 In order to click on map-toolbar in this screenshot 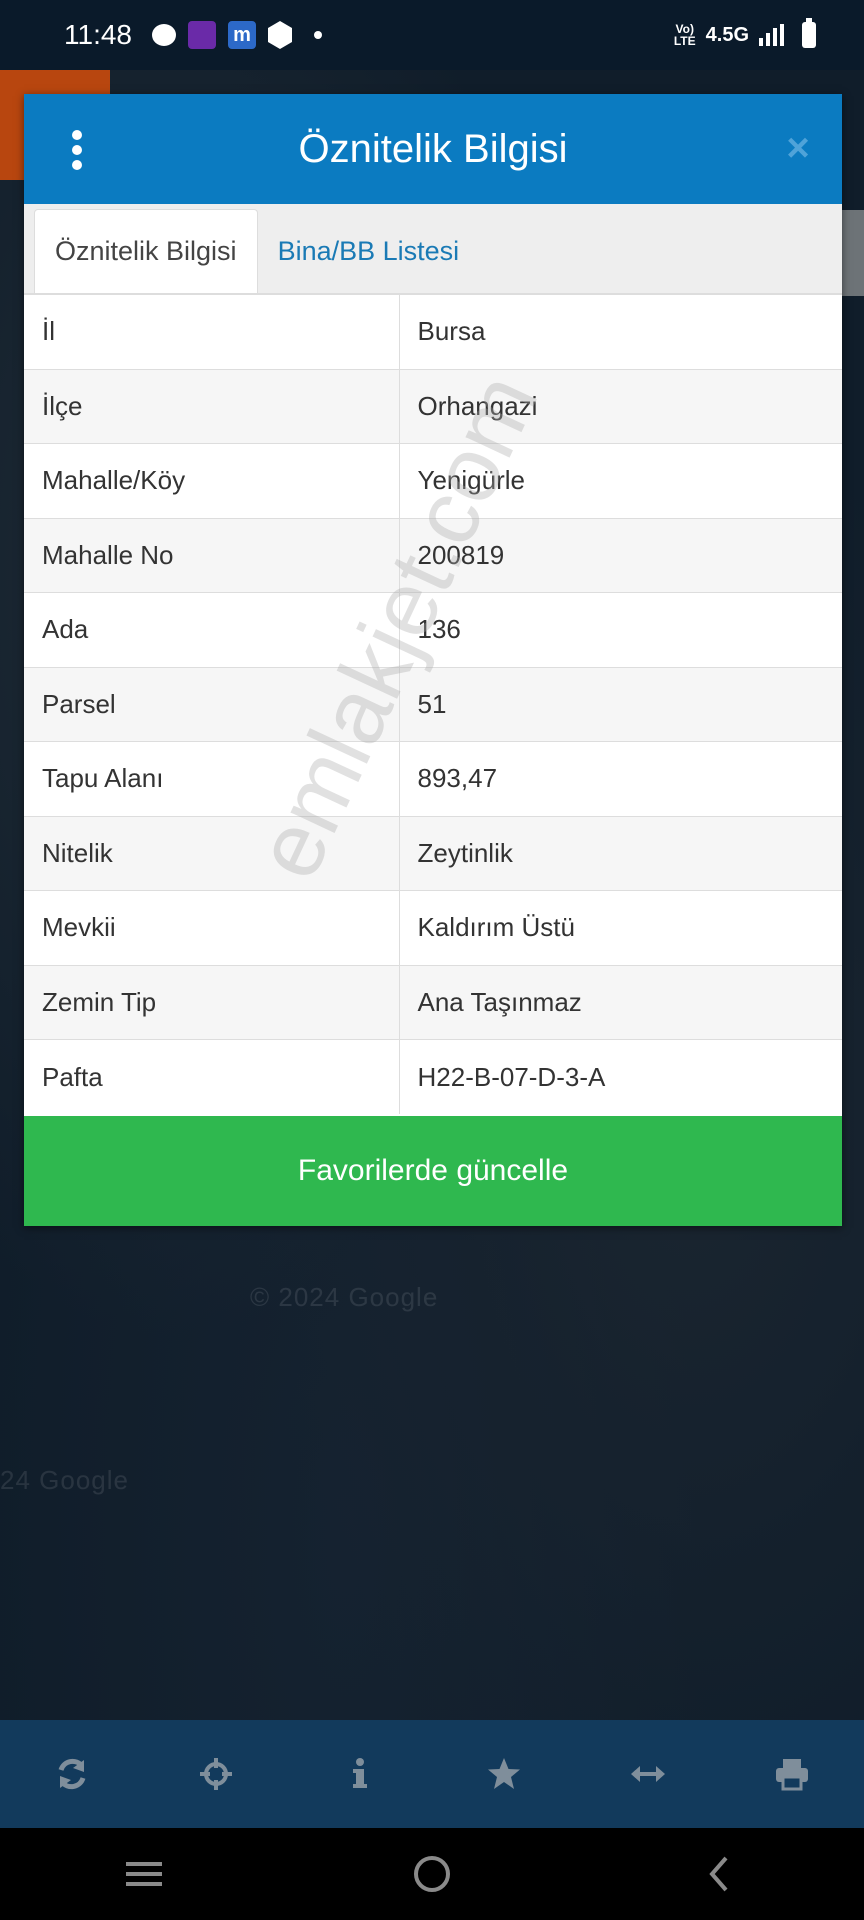, I will do `click(432, 1774)`.